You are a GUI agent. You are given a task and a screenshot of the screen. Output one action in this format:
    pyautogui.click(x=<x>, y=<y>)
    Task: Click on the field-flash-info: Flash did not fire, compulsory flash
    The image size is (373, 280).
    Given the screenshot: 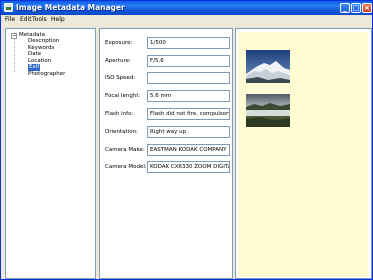 What is the action you would take?
    pyautogui.click(x=188, y=114)
    